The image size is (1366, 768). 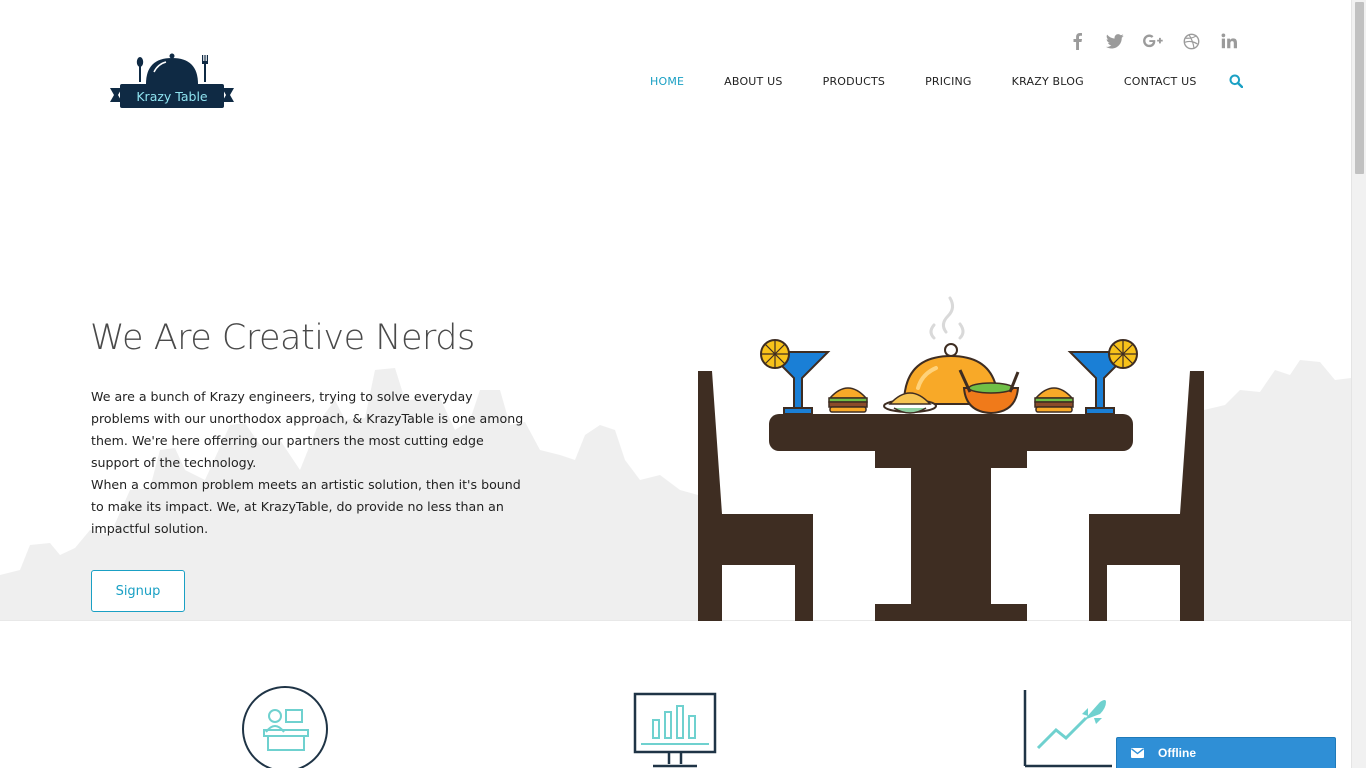 I want to click on twitter-icon, so click(x=1115, y=41).